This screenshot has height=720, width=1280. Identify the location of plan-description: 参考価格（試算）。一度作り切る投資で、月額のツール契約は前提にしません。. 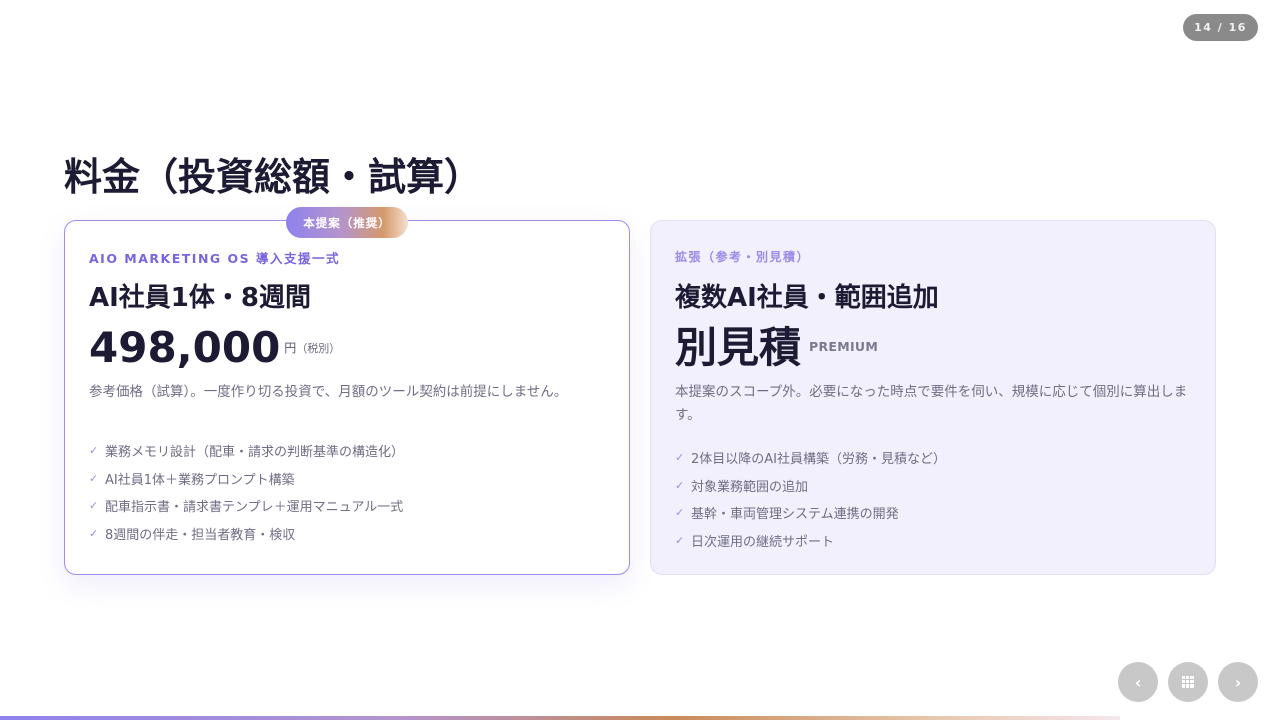
(328, 392).